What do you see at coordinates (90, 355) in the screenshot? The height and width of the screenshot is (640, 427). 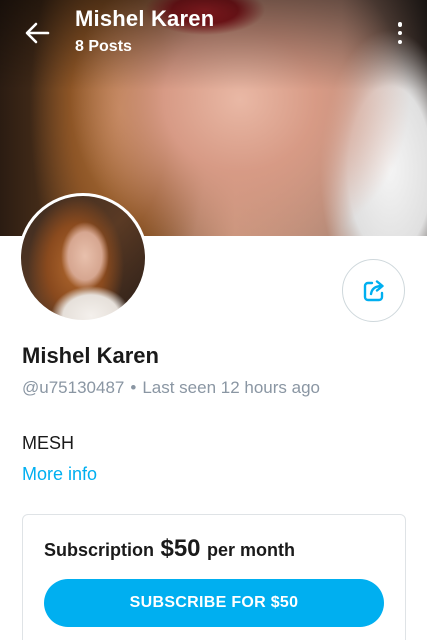 I see `profile-name: Mishel Karen` at bounding box center [90, 355].